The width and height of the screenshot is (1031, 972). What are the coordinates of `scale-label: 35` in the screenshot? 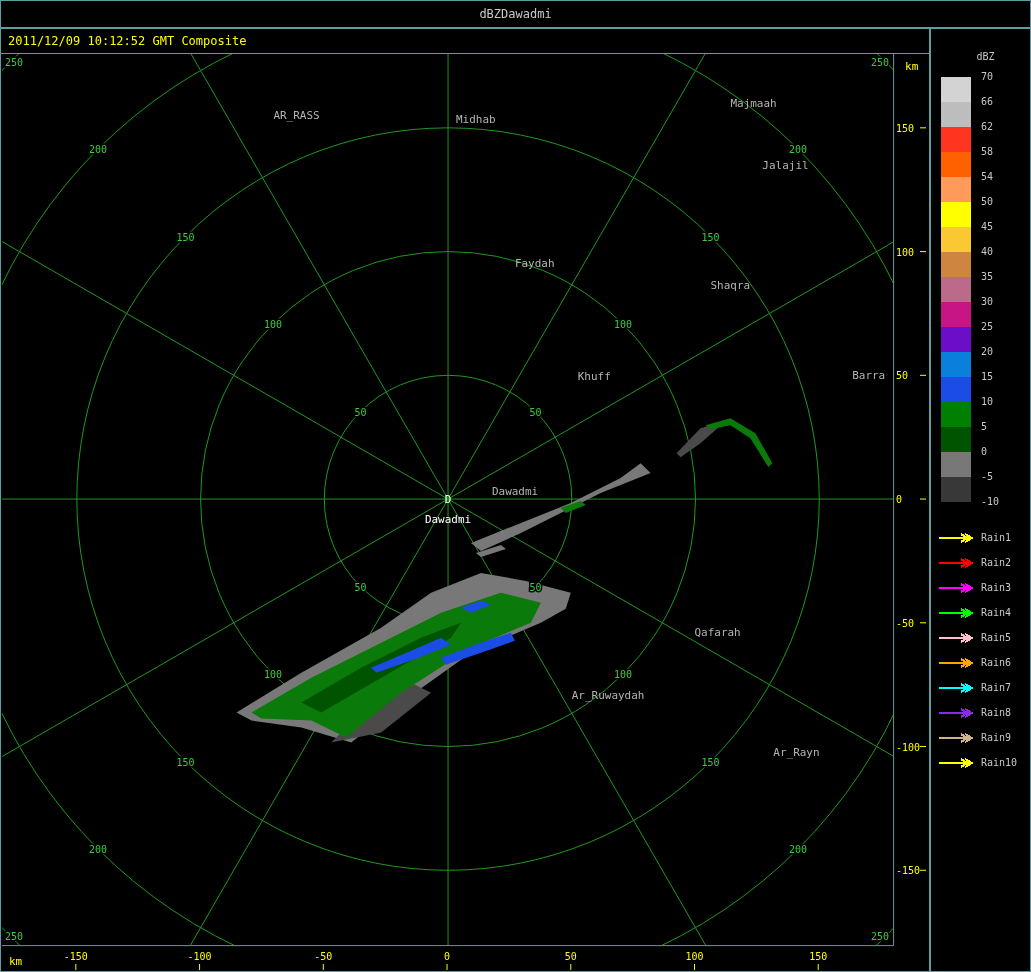 It's located at (988, 277).